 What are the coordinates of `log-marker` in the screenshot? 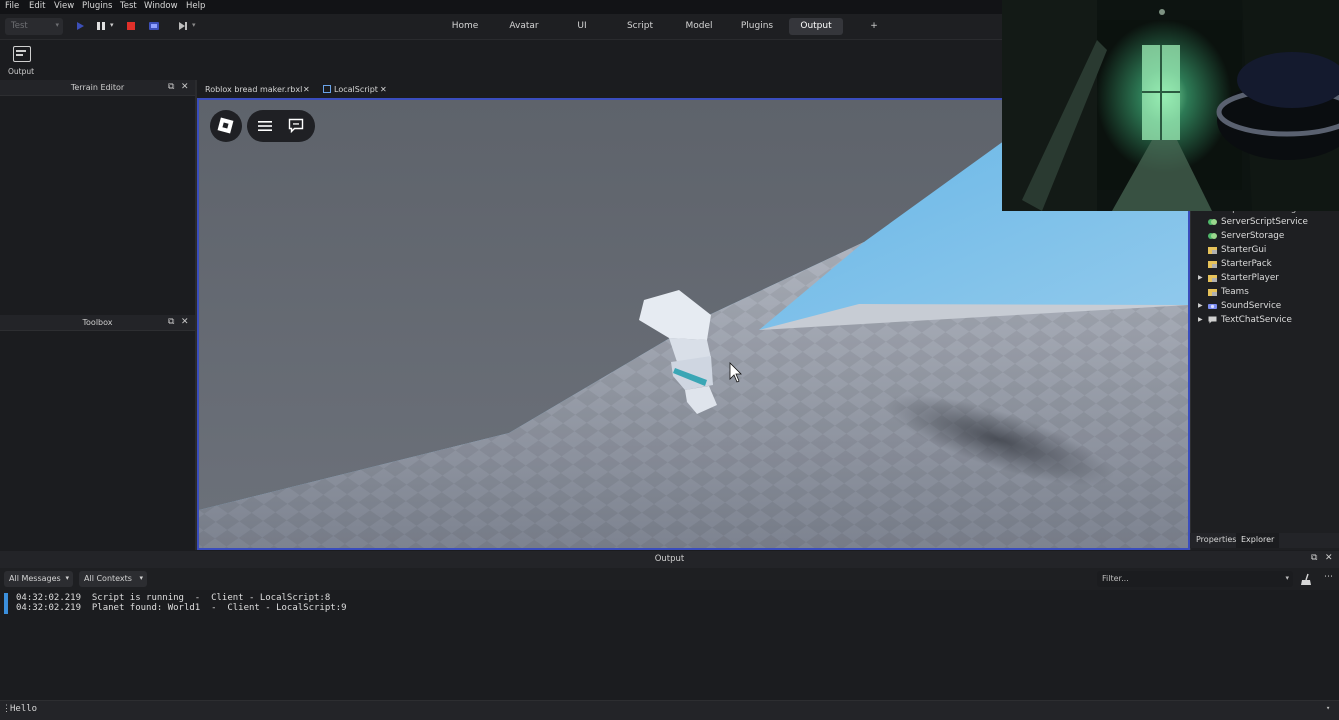 It's located at (6, 603).